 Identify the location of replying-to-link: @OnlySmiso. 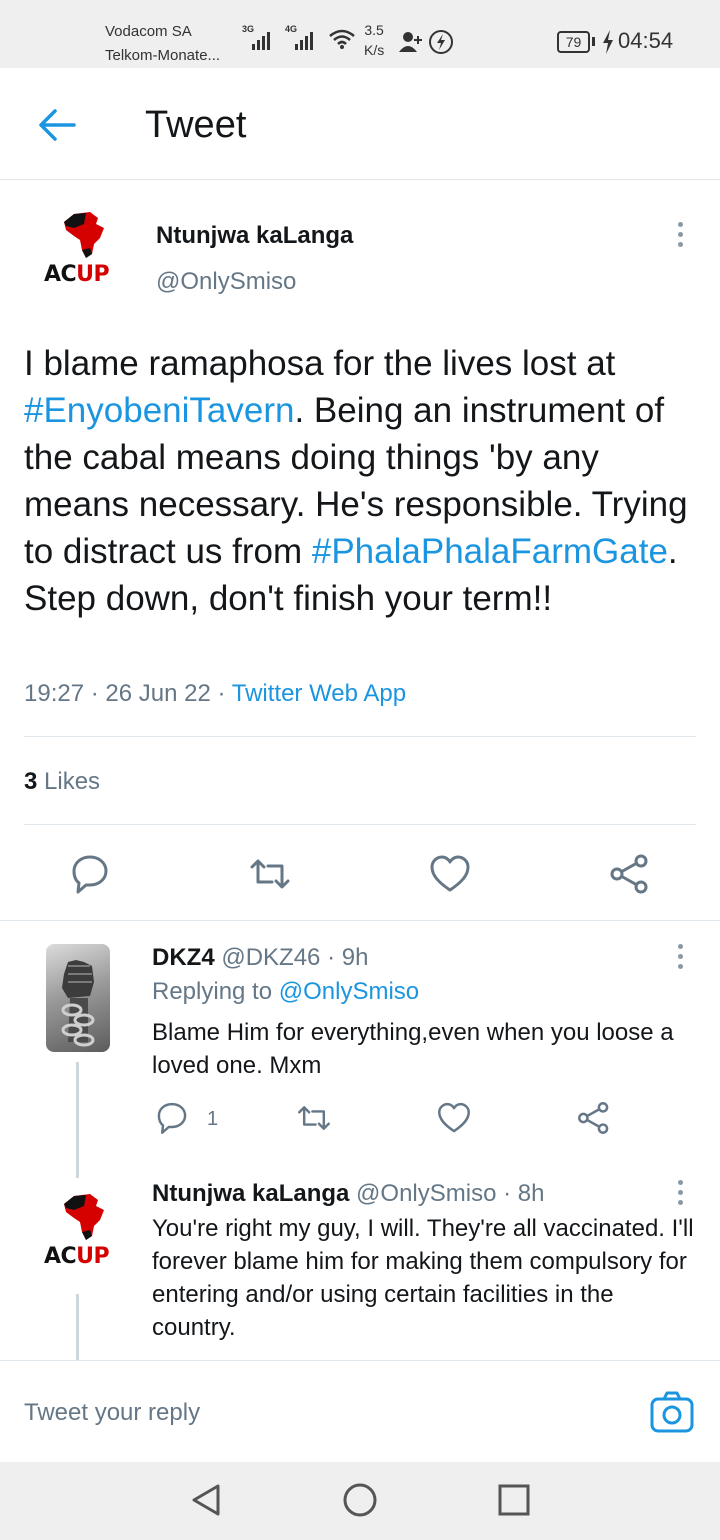
(349, 991).